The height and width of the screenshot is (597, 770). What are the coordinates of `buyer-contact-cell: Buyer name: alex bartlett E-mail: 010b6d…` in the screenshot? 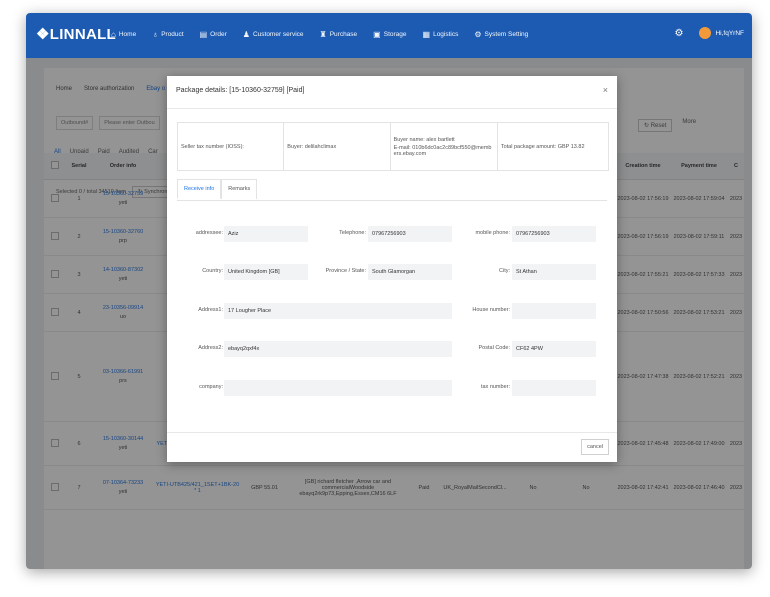 It's located at (444, 146).